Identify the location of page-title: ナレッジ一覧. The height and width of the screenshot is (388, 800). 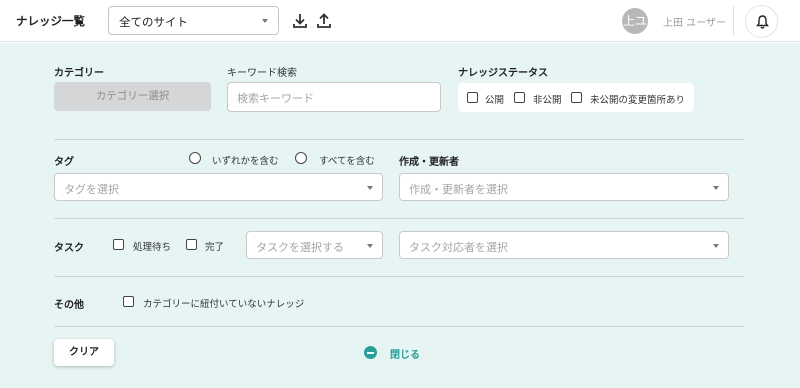
(50, 21).